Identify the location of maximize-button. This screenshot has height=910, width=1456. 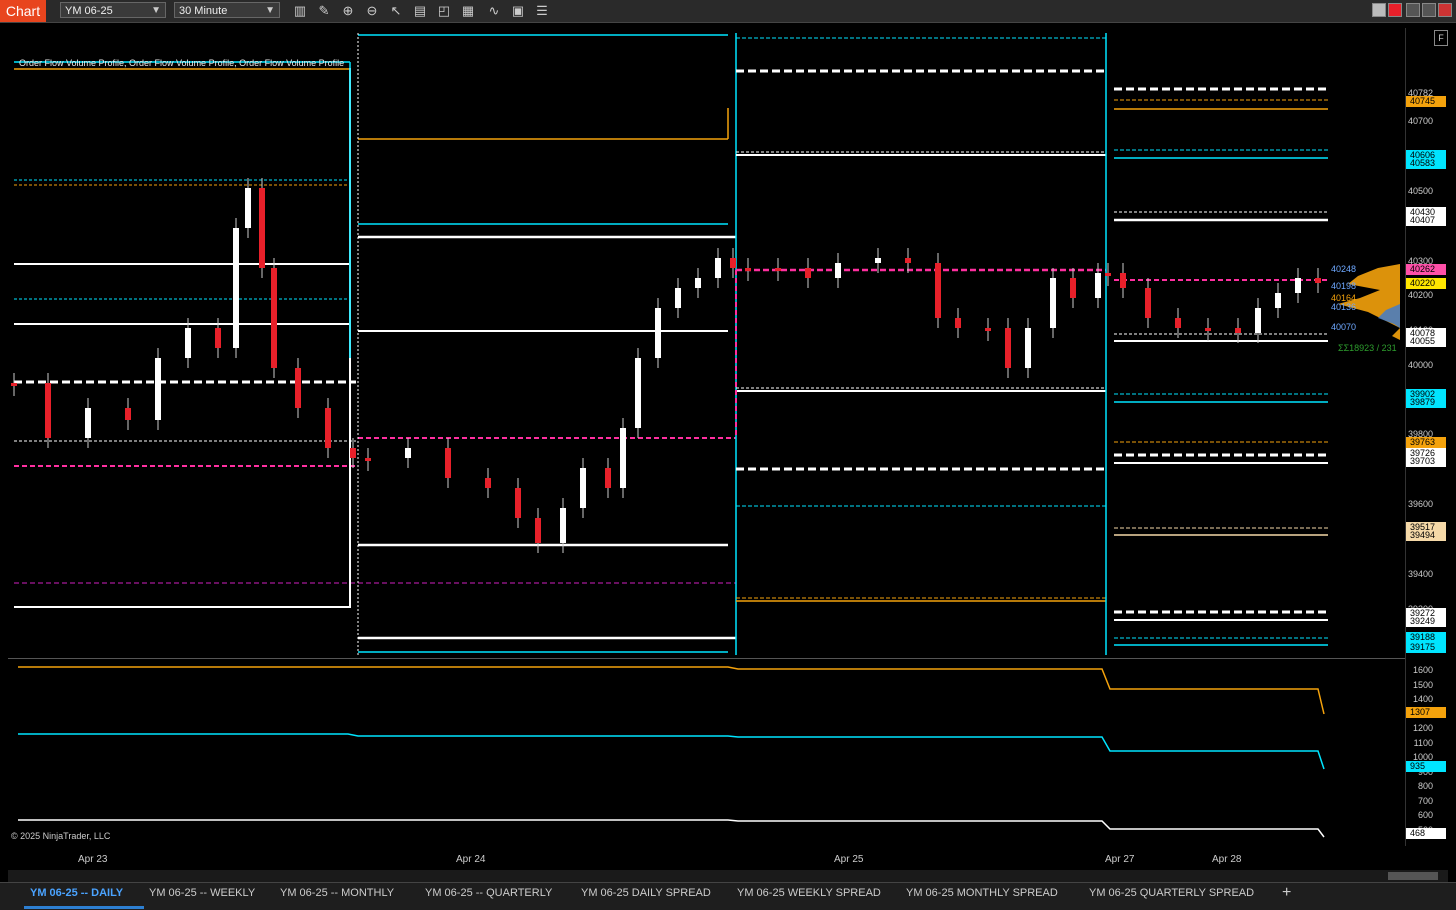
(1429, 10).